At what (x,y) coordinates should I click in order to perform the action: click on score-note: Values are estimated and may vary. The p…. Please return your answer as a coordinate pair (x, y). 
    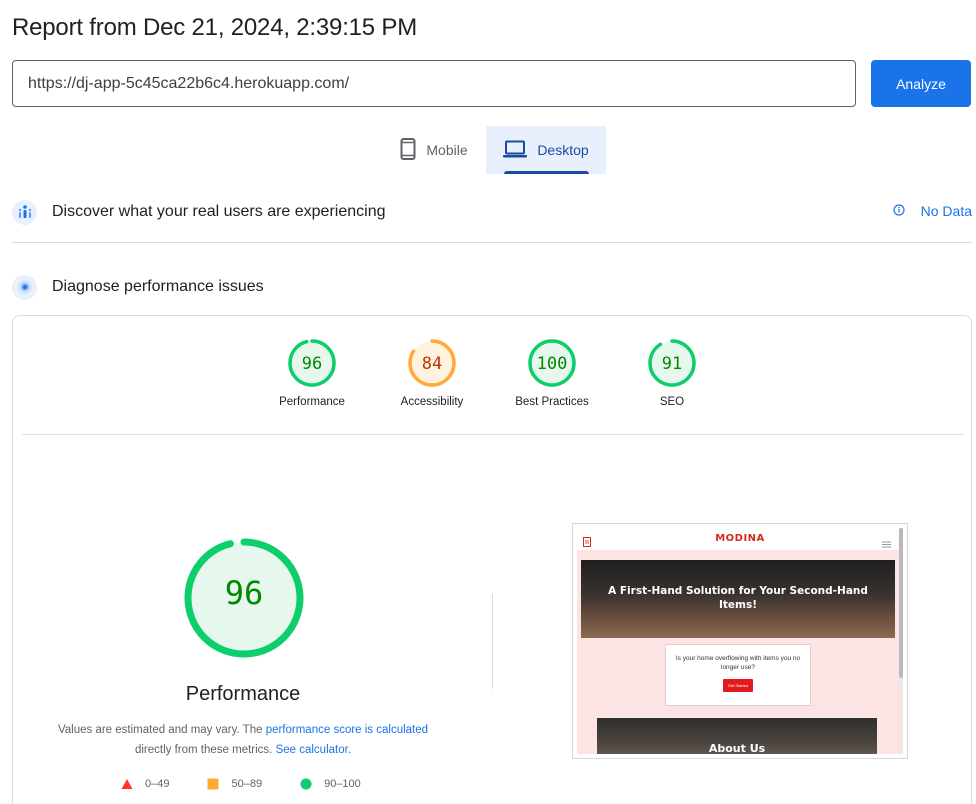
    Looking at the image, I should click on (243, 740).